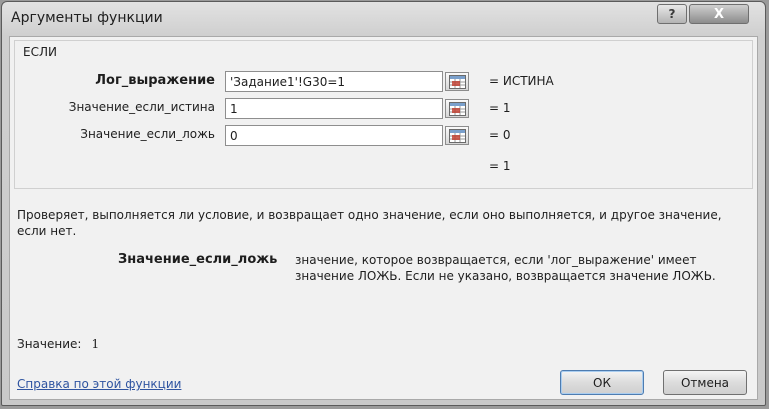 This screenshot has height=409, width=769. Describe the element at coordinates (334, 108) in the screenshot. I see `value-if-true-input` at that location.